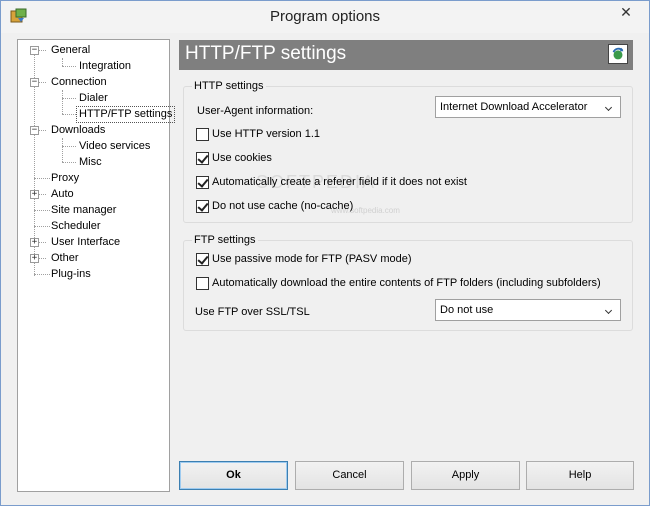 This screenshot has width=650, height=506. What do you see at coordinates (225, 240) in the screenshot?
I see `ftp-settings-title: FTP settings` at bounding box center [225, 240].